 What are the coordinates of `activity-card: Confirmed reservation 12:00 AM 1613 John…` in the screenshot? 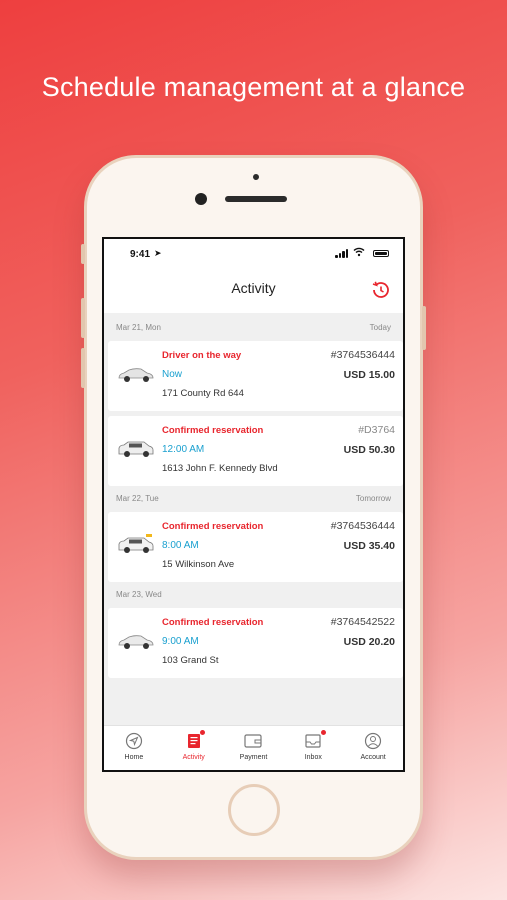 It's located at (255, 451).